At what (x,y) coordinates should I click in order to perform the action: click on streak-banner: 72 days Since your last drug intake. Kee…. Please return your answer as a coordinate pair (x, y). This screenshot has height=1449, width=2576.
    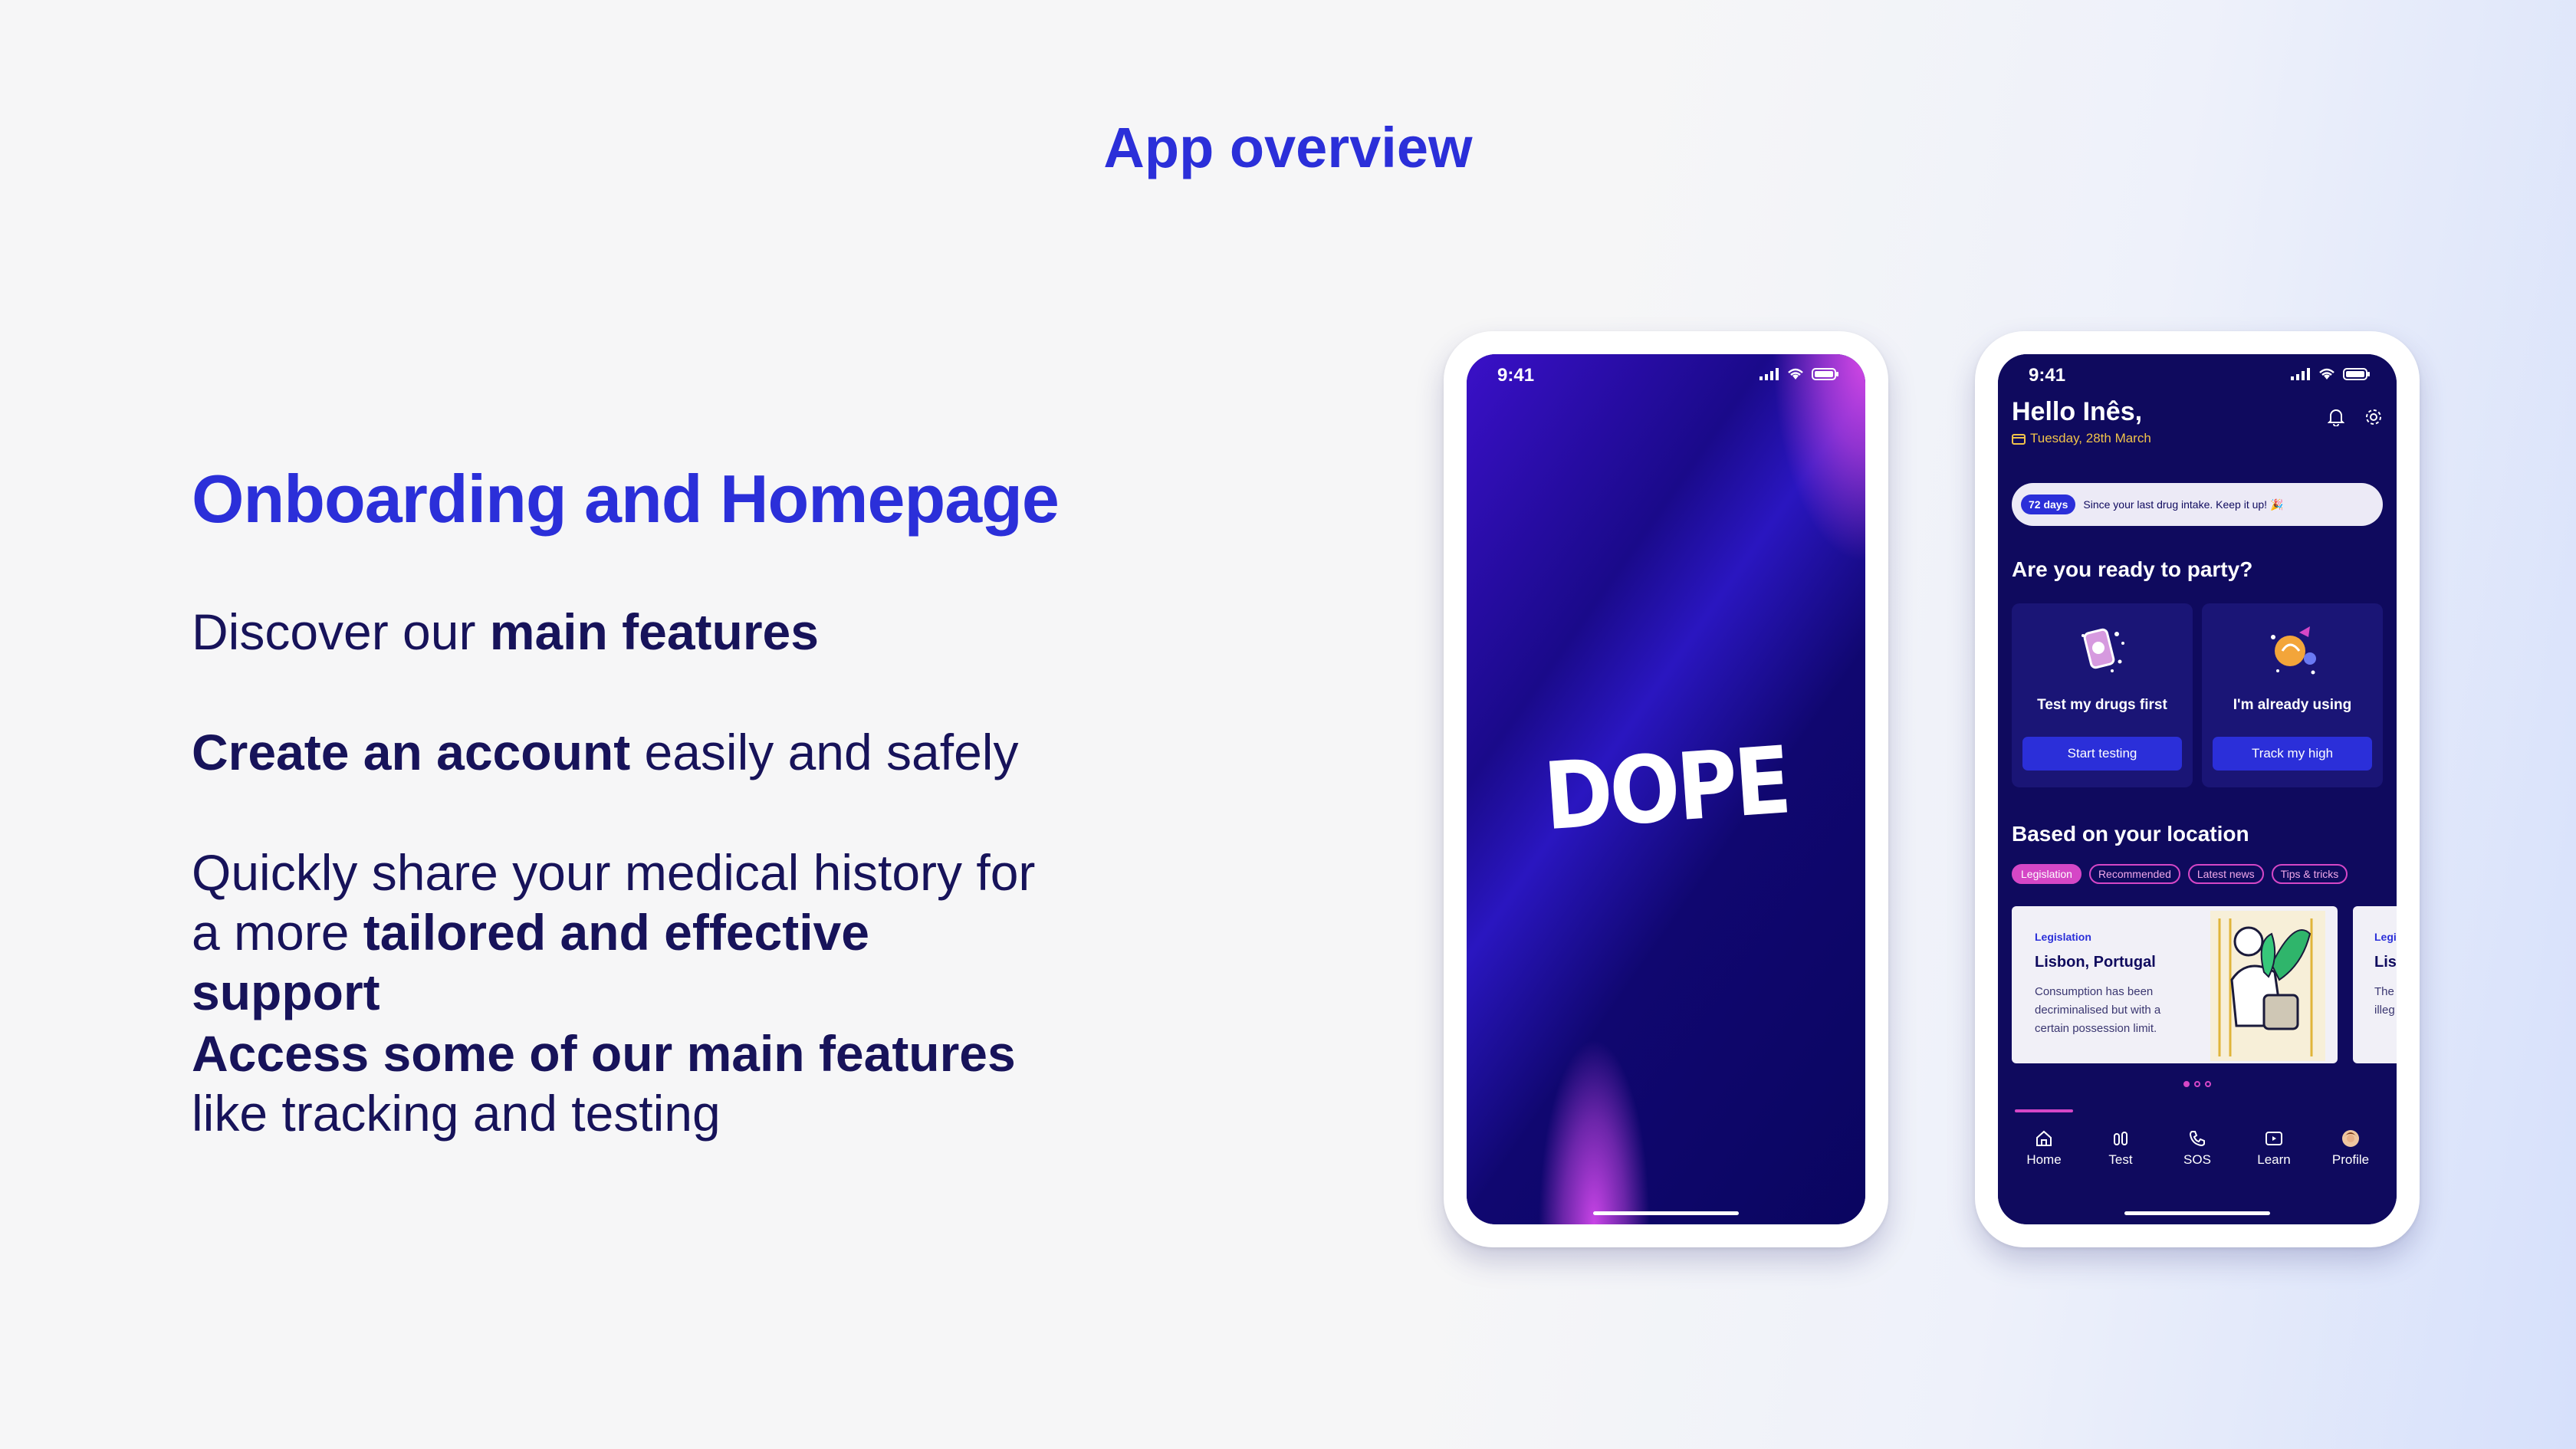
    Looking at the image, I should click on (2197, 505).